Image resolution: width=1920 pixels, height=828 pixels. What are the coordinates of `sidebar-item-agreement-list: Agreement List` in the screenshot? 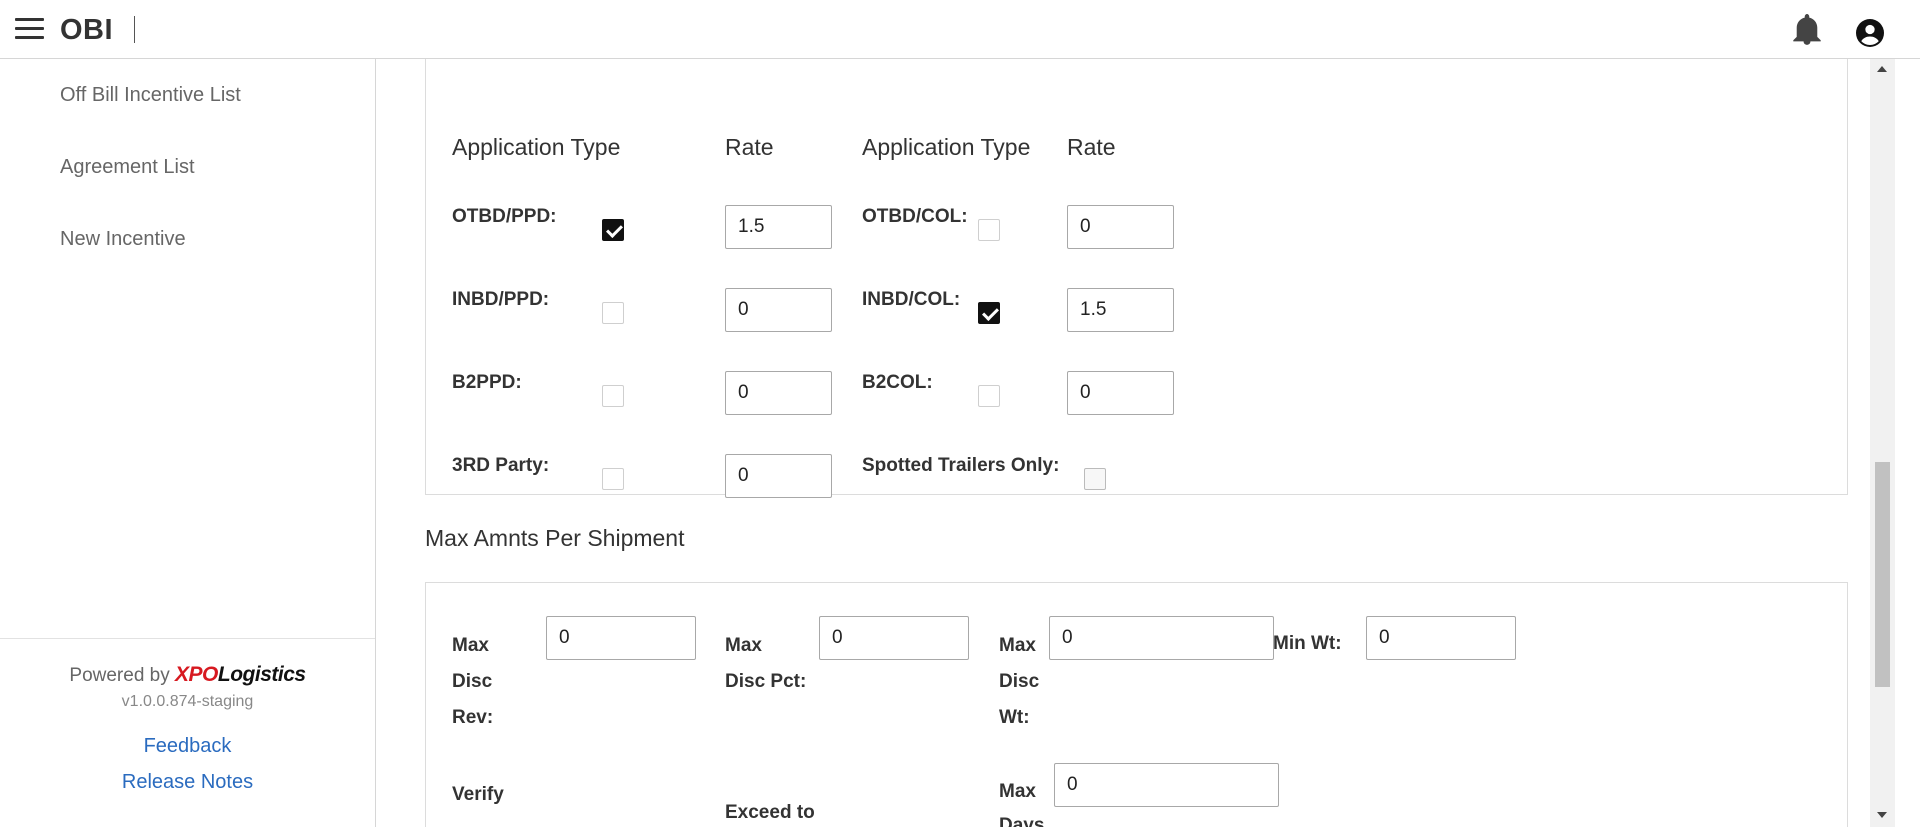 It's located at (127, 167).